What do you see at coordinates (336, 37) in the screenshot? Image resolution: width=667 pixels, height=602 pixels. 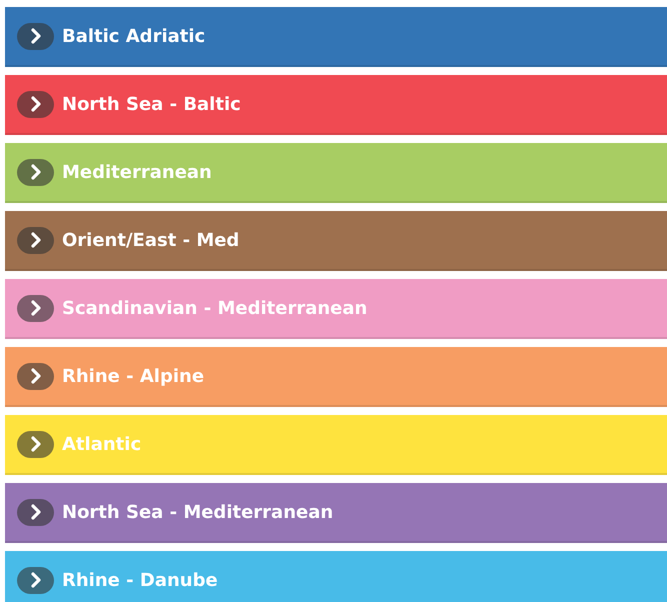 I see `route-link: Baltic Adriatic` at bounding box center [336, 37].